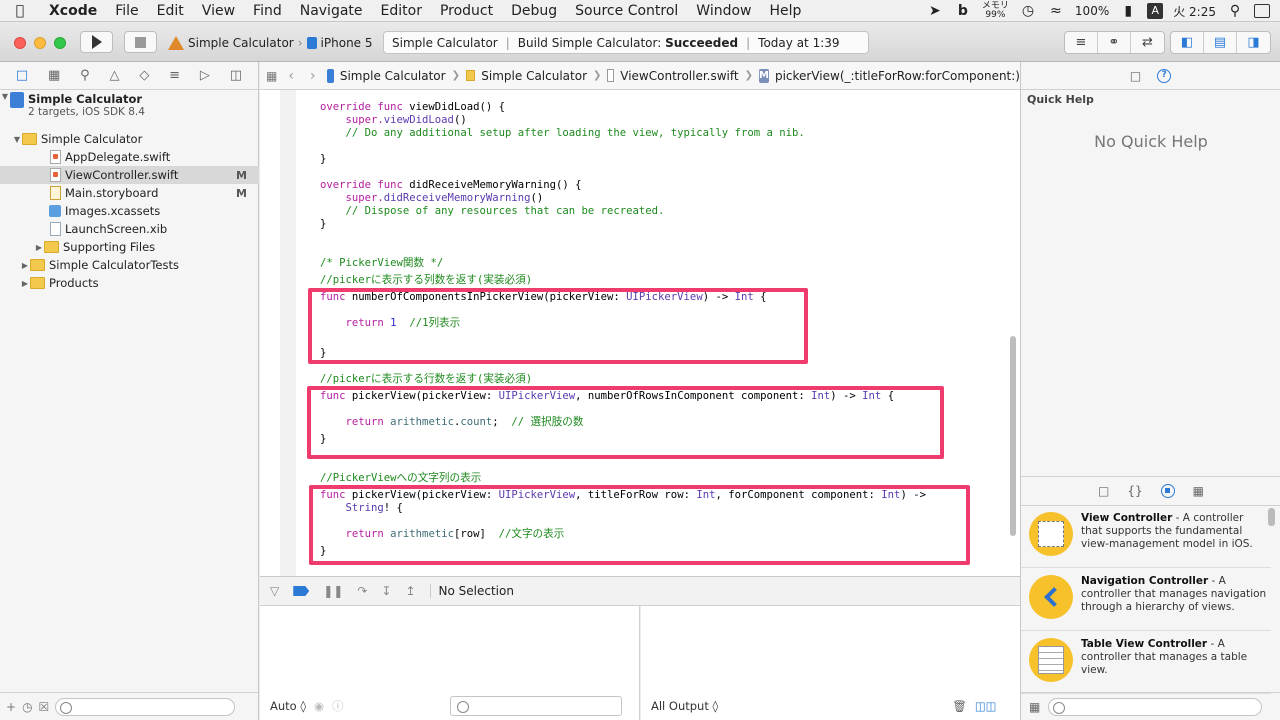  Describe the element at coordinates (1134, 491) in the screenshot. I see `code-snippet-library-icon: {}` at that location.